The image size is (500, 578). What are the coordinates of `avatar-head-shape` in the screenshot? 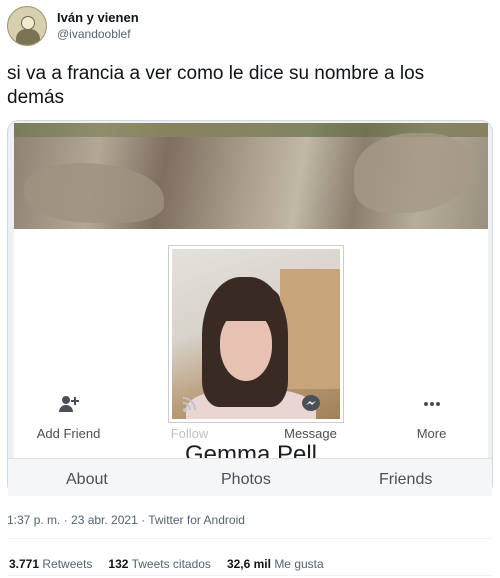 It's located at (28, 23).